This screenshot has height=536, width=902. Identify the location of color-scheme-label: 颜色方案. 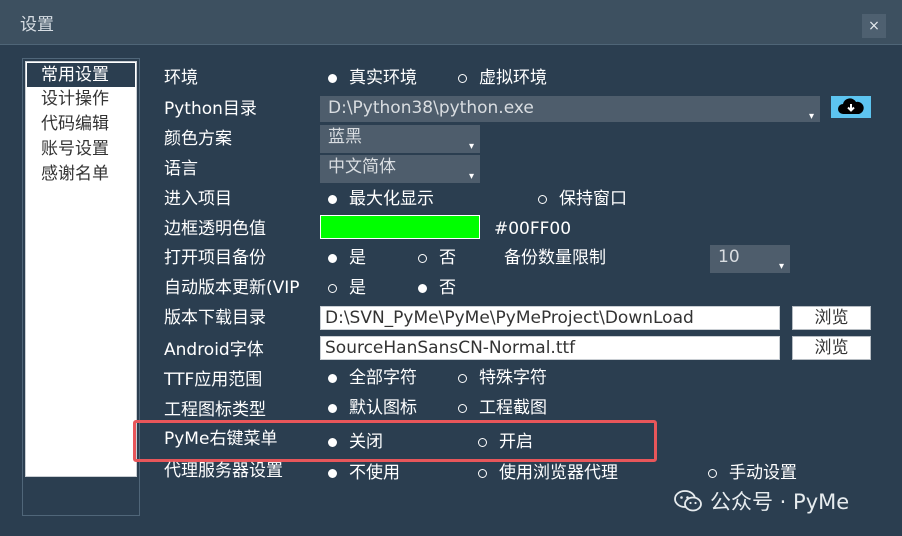
(198, 139).